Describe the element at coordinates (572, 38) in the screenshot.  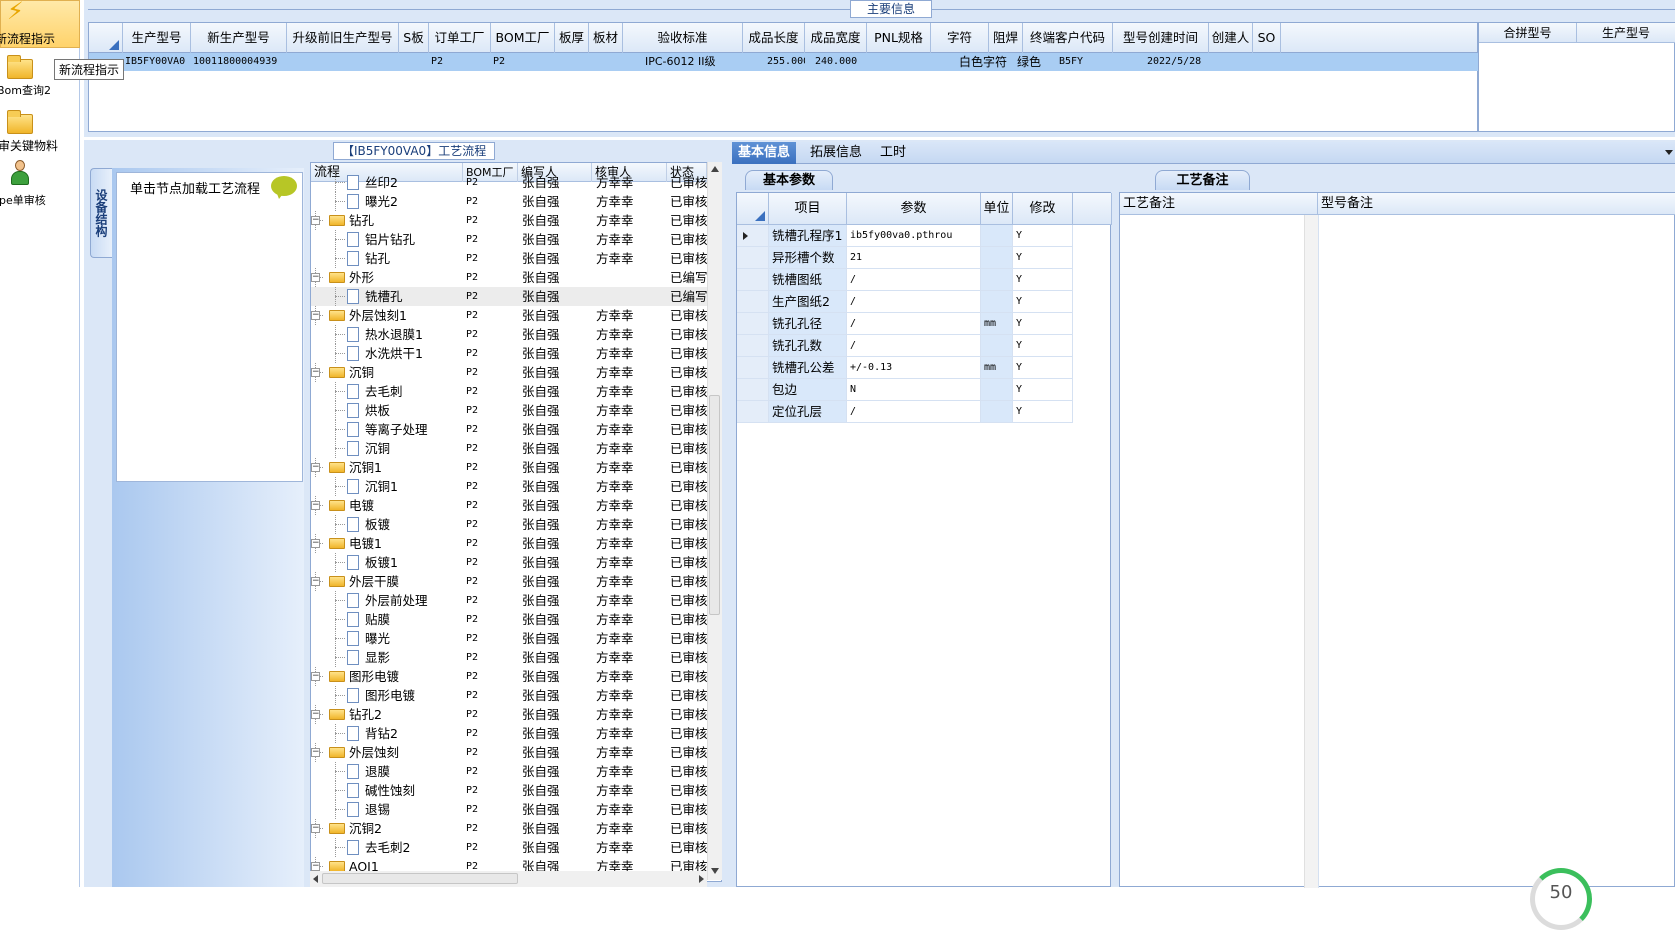
I see `col-header: 板厚` at that location.